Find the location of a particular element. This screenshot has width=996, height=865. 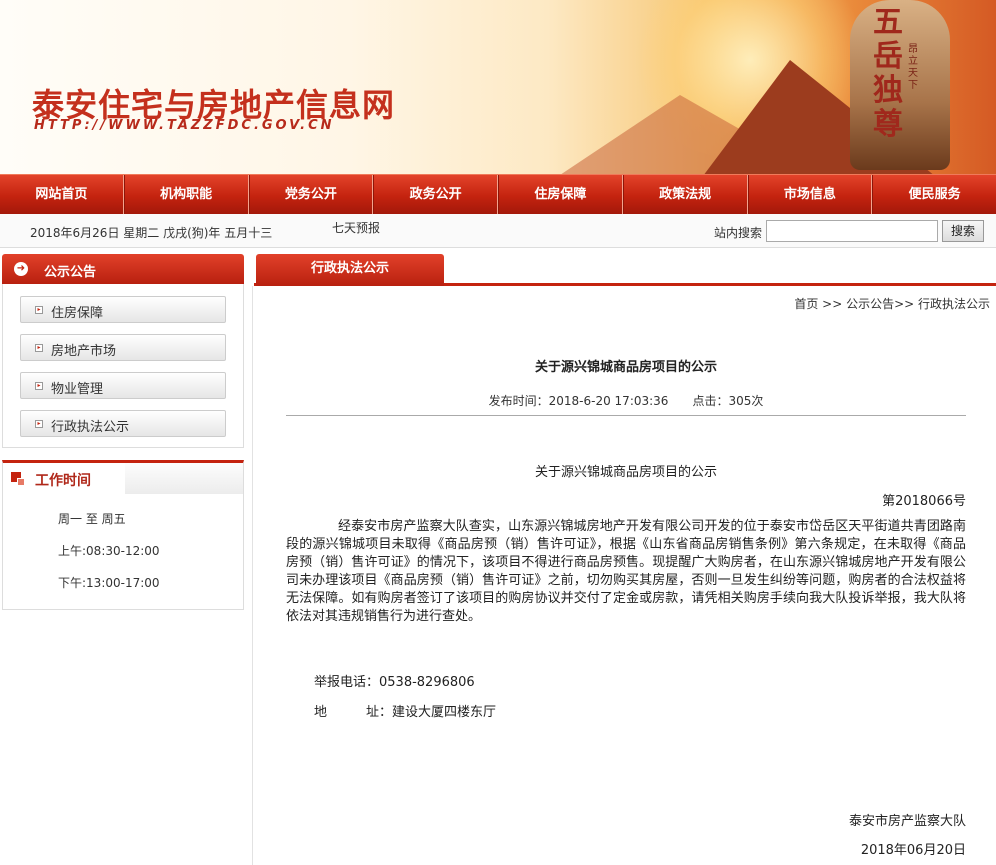

sidebar-item-enforcement-notice: ▸ 行政执法公示 is located at coordinates (123, 423).